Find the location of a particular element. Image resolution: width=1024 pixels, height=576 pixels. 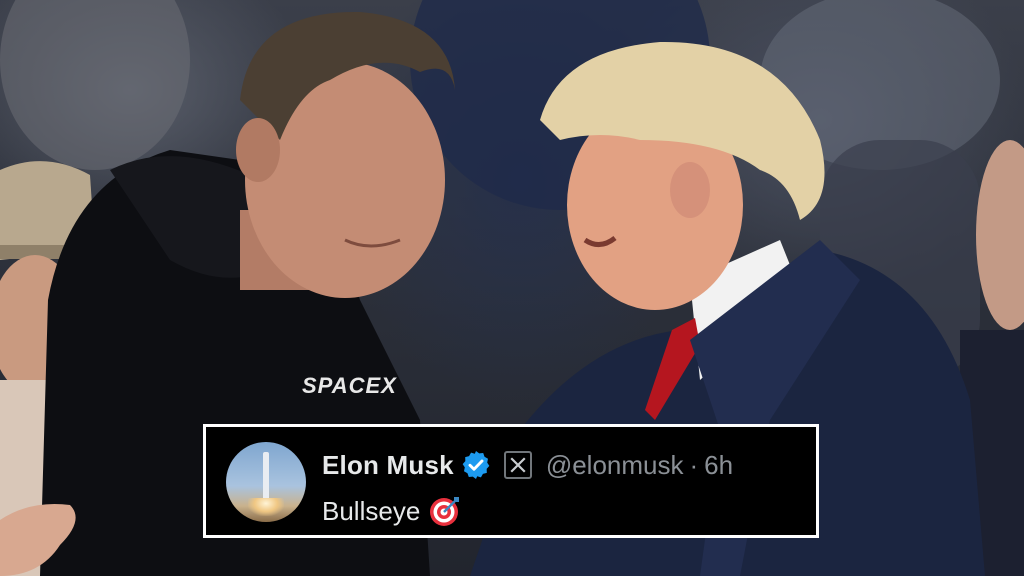

tweet-card: Elon Musk @elonmusk · 6h Bullseye is located at coordinates (511, 481).